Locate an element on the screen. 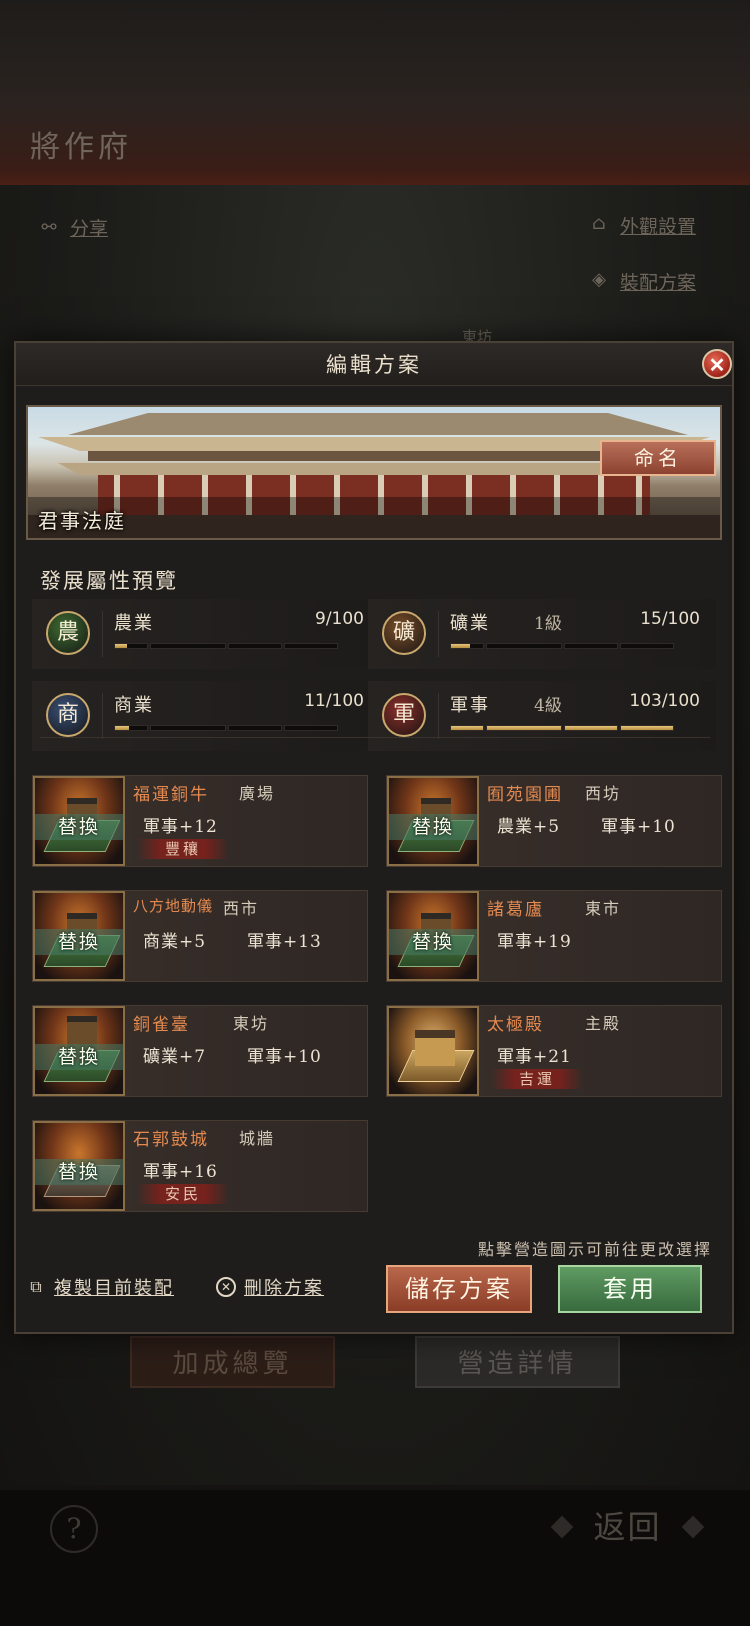  copy-icon: ⧉ is located at coordinates (36, 1287).